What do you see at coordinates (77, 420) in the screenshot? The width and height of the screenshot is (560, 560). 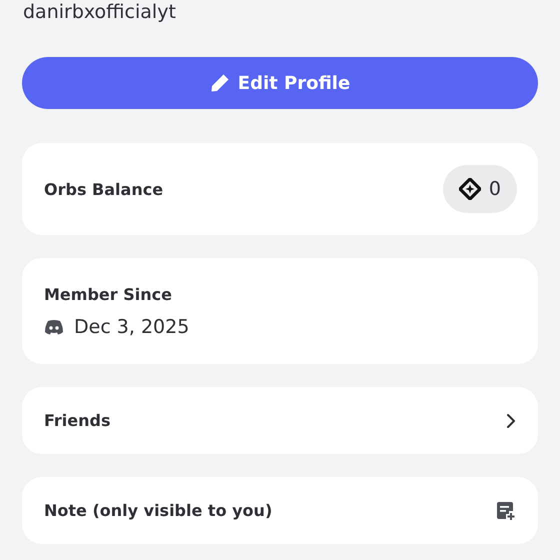 I see `card-label: Friends` at bounding box center [77, 420].